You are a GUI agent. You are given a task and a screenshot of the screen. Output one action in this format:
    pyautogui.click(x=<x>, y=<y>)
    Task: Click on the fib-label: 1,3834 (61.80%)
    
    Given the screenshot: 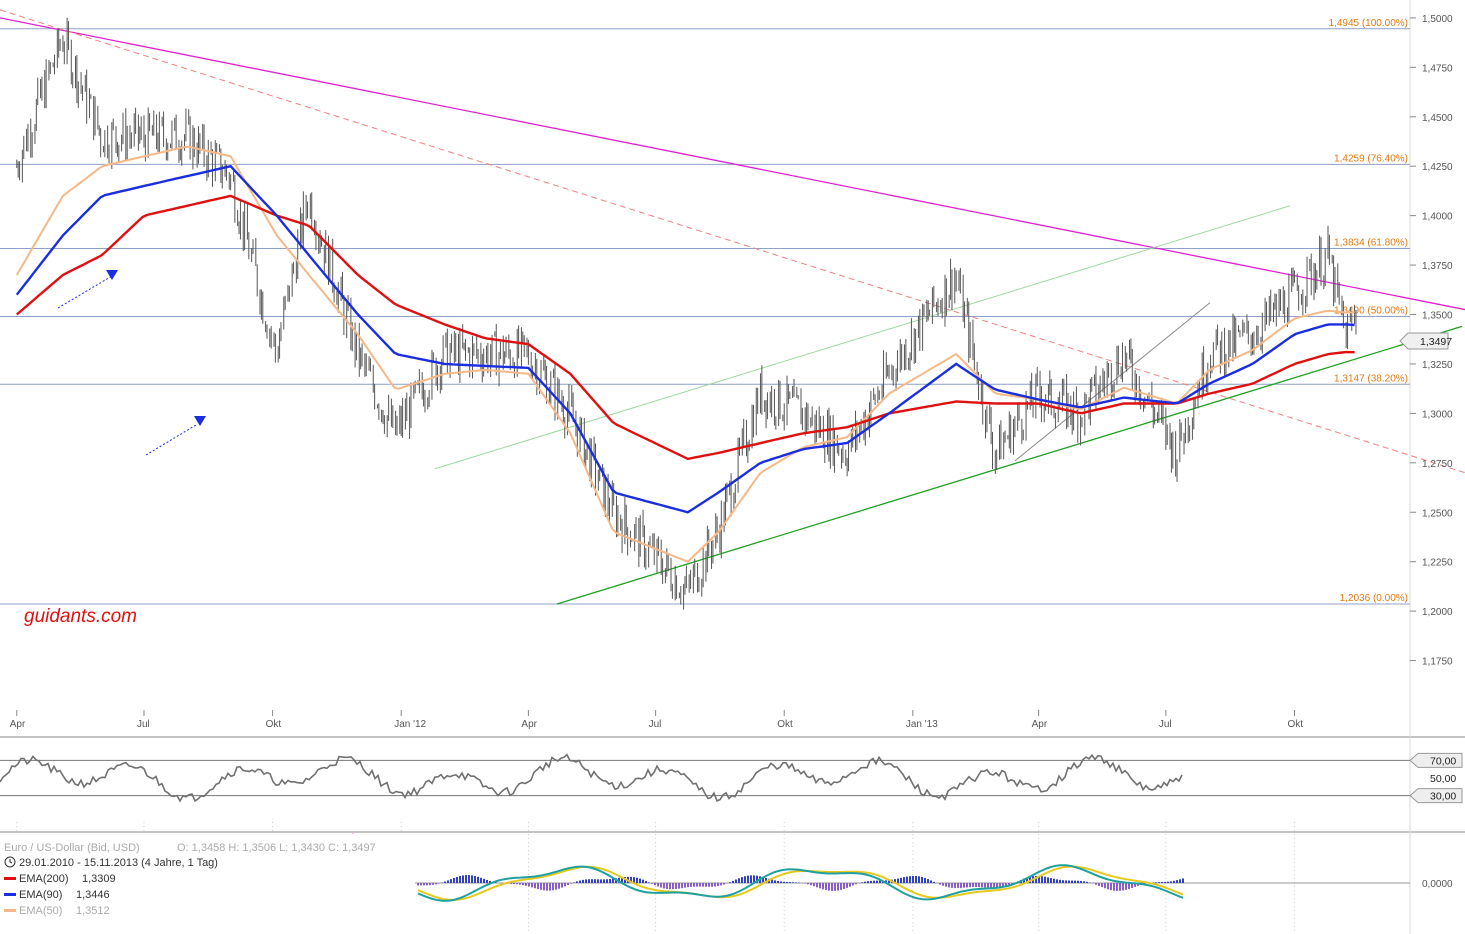 What is the action you would take?
    pyautogui.click(x=1371, y=242)
    